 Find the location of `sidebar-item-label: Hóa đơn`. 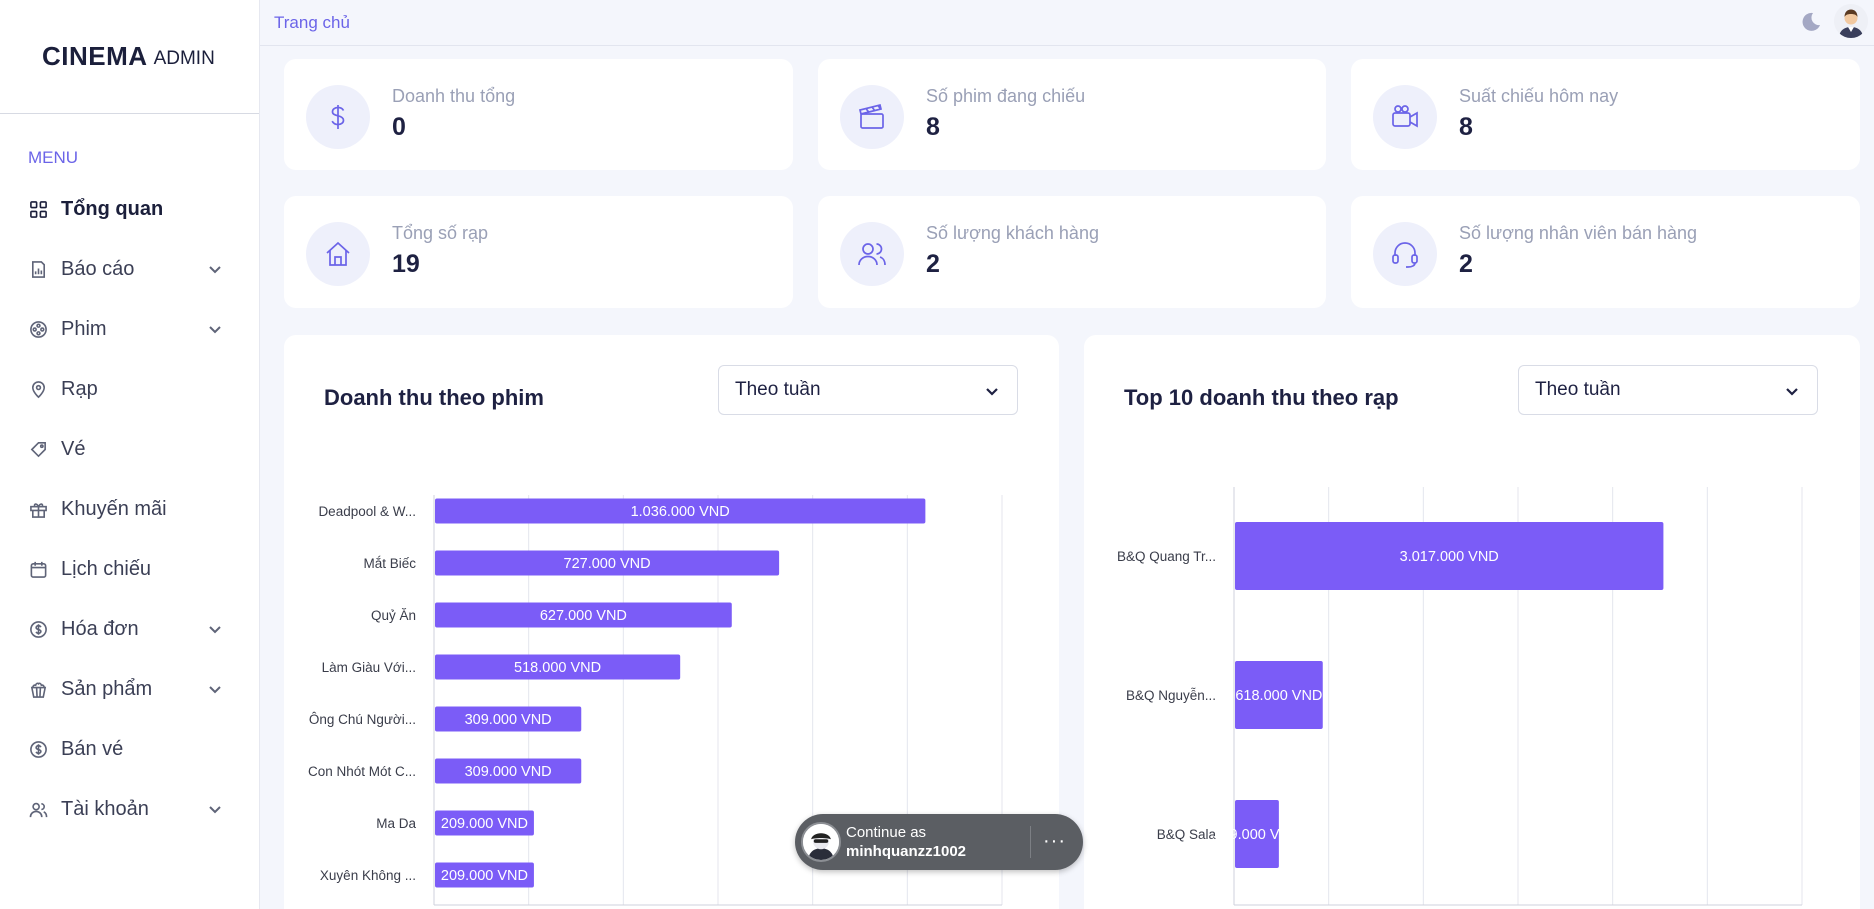

sidebar-item-label: Hóa đơn is located at coordinates (100, 628).